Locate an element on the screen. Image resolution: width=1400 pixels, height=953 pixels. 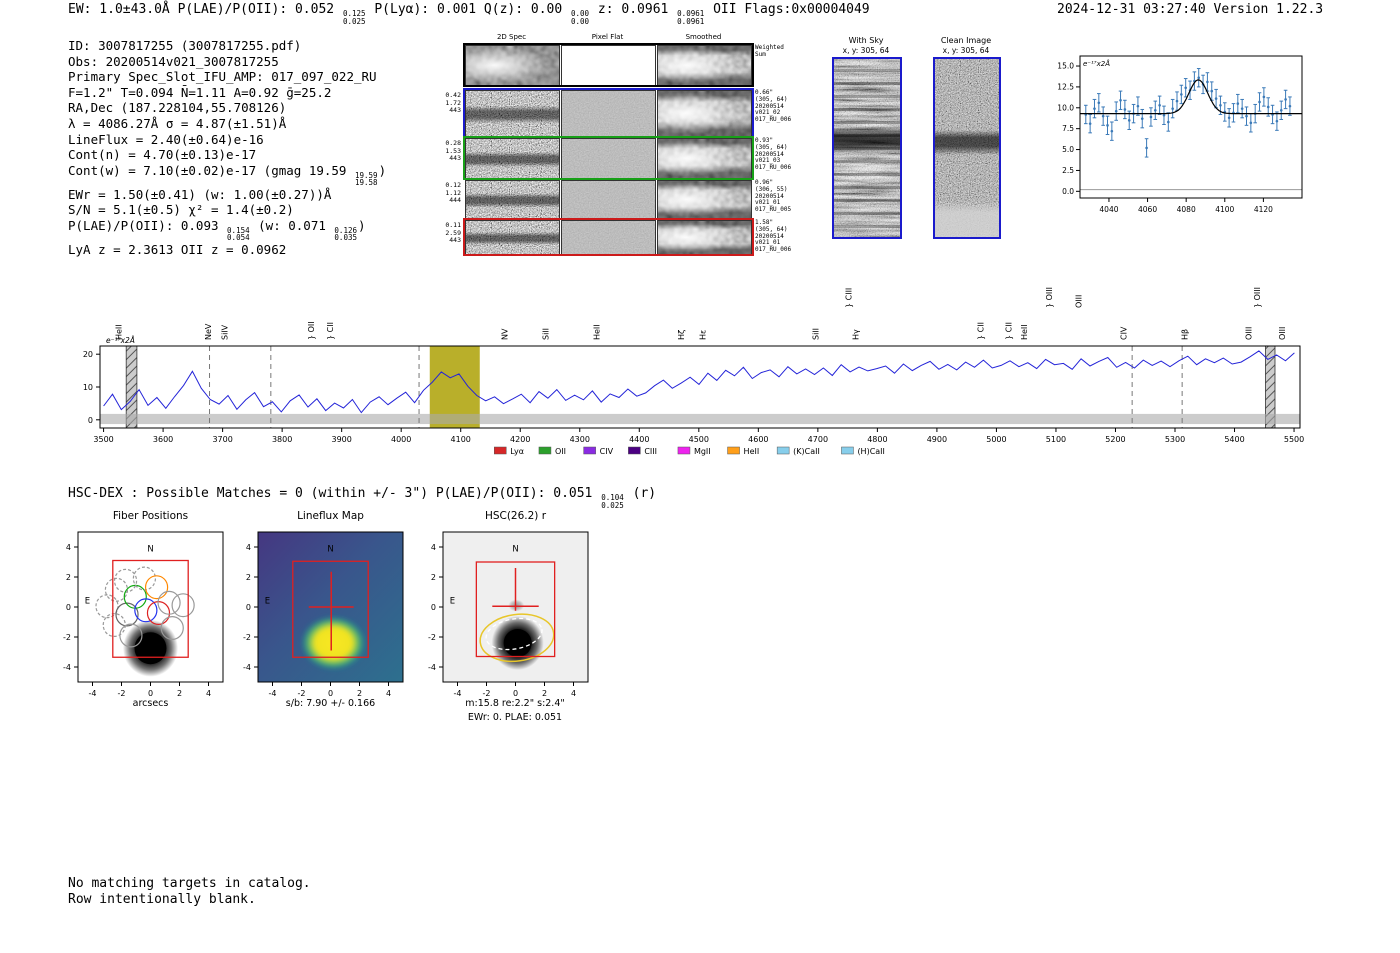
lineflux-bright-blob is located at coordinates (333, 643).